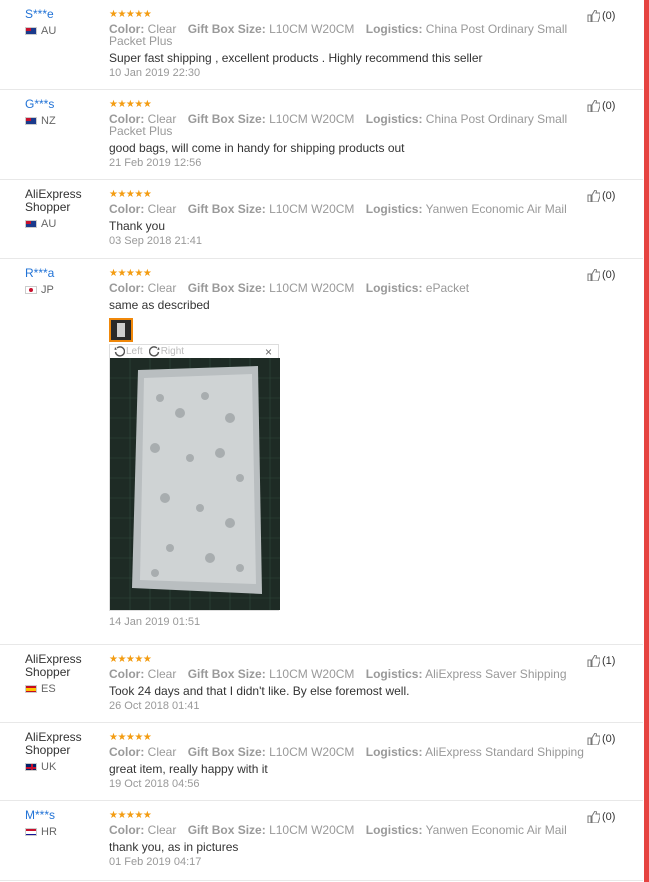 This screenshot has height=882, width=649. Describe the element at coordinates (66, 14) in the screenshot. I see `reviewer-name: S***e` at that location.